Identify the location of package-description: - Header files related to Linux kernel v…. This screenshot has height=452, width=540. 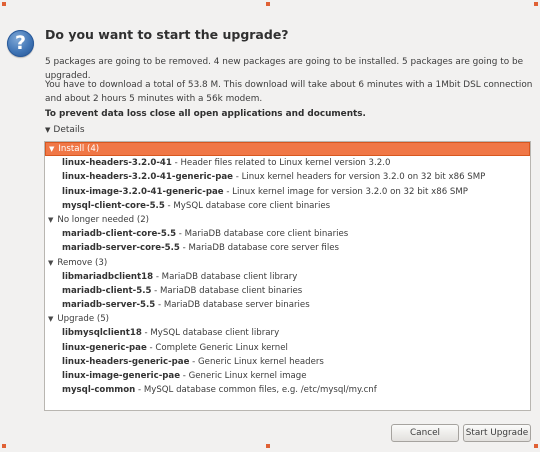
(281, 163).